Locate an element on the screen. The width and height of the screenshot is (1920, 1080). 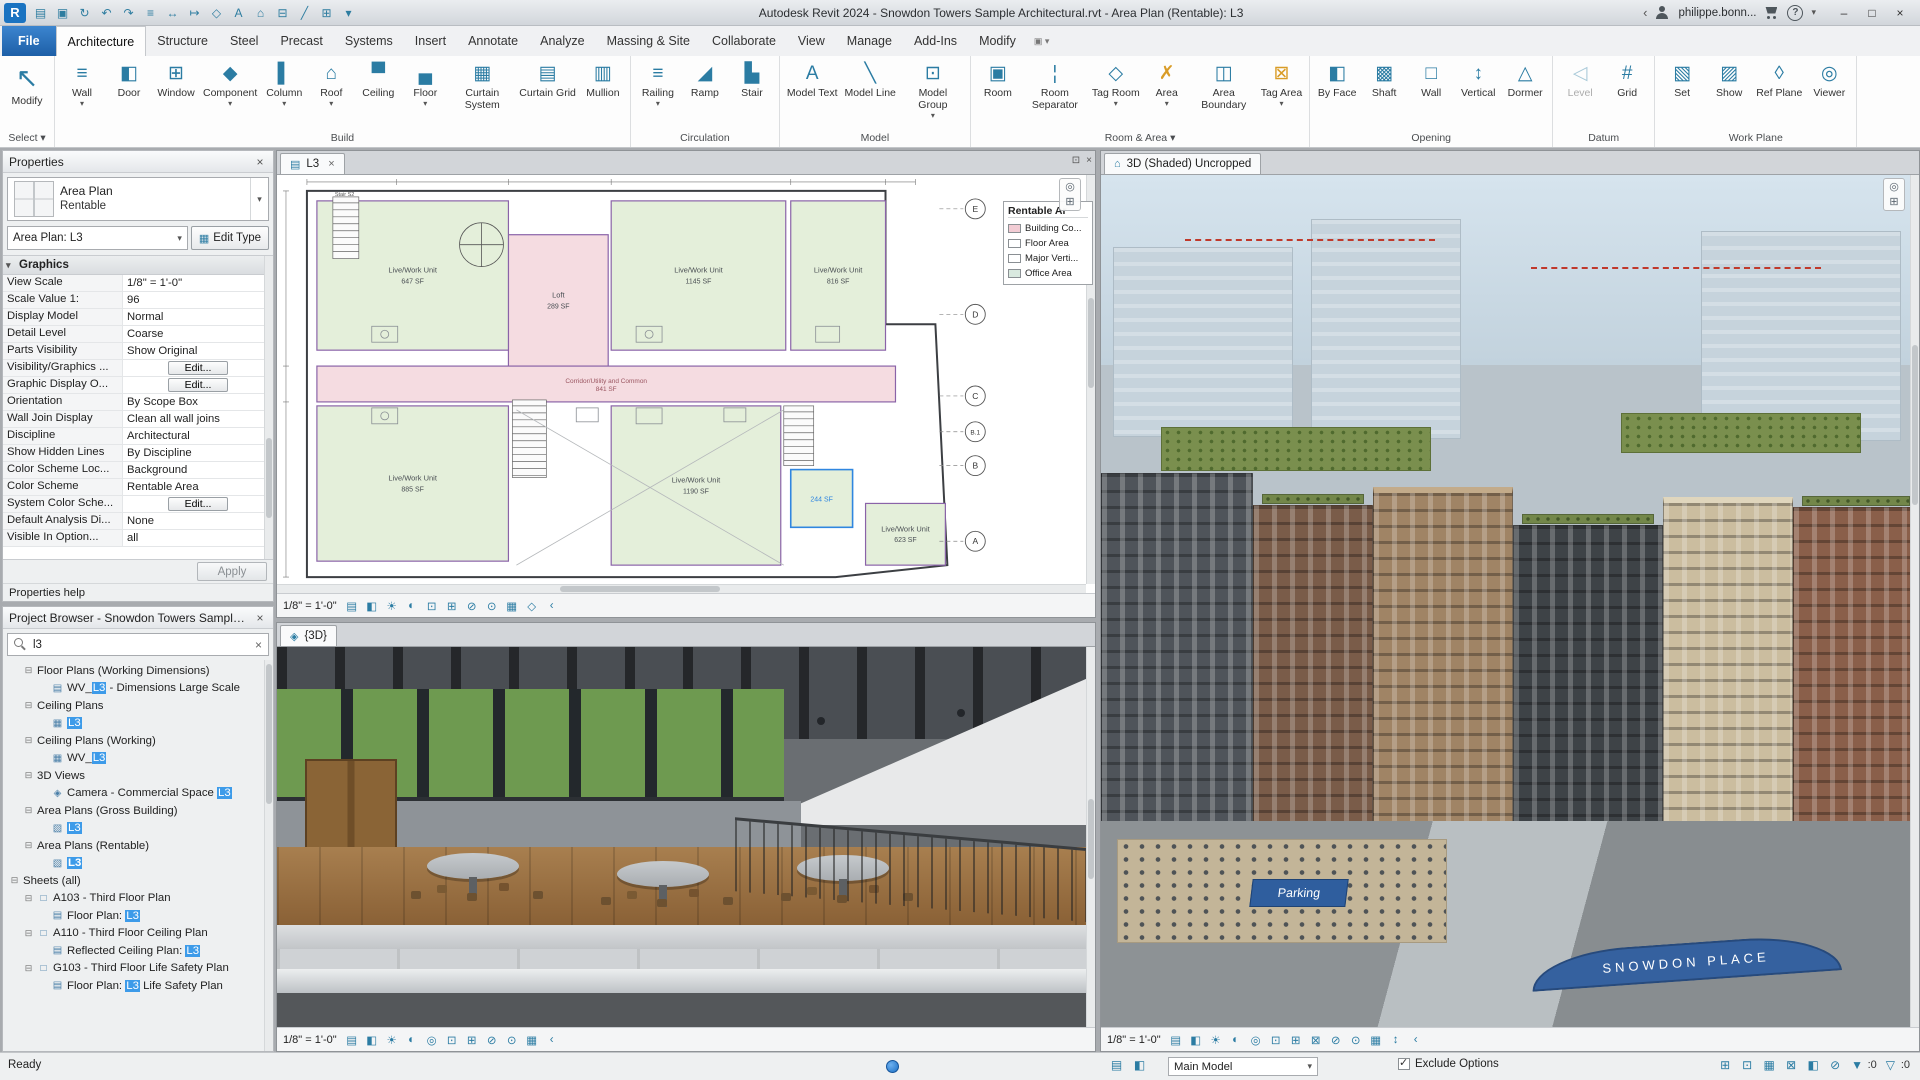
browser-item-3d-views: ⊟ 3D Views is located at coordinates (138, 776).